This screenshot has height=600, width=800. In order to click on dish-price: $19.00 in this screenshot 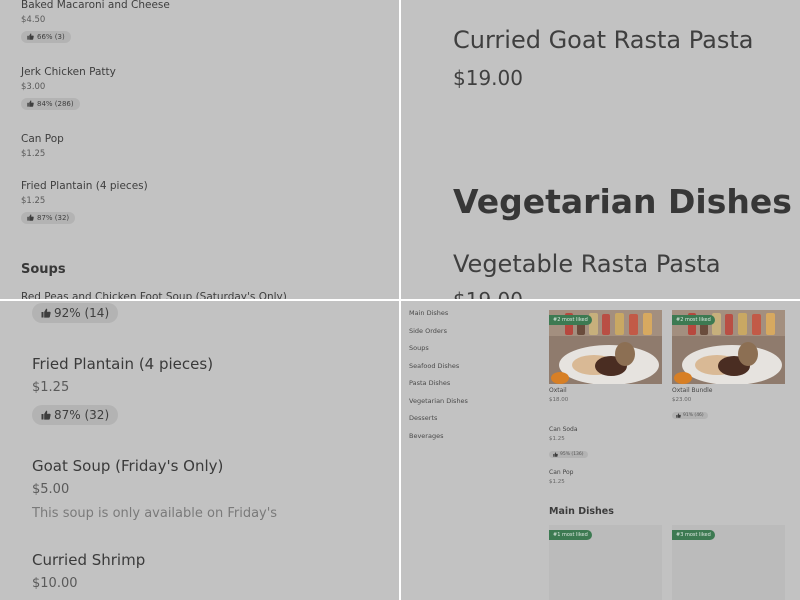, I will do `click(488, 78)`.